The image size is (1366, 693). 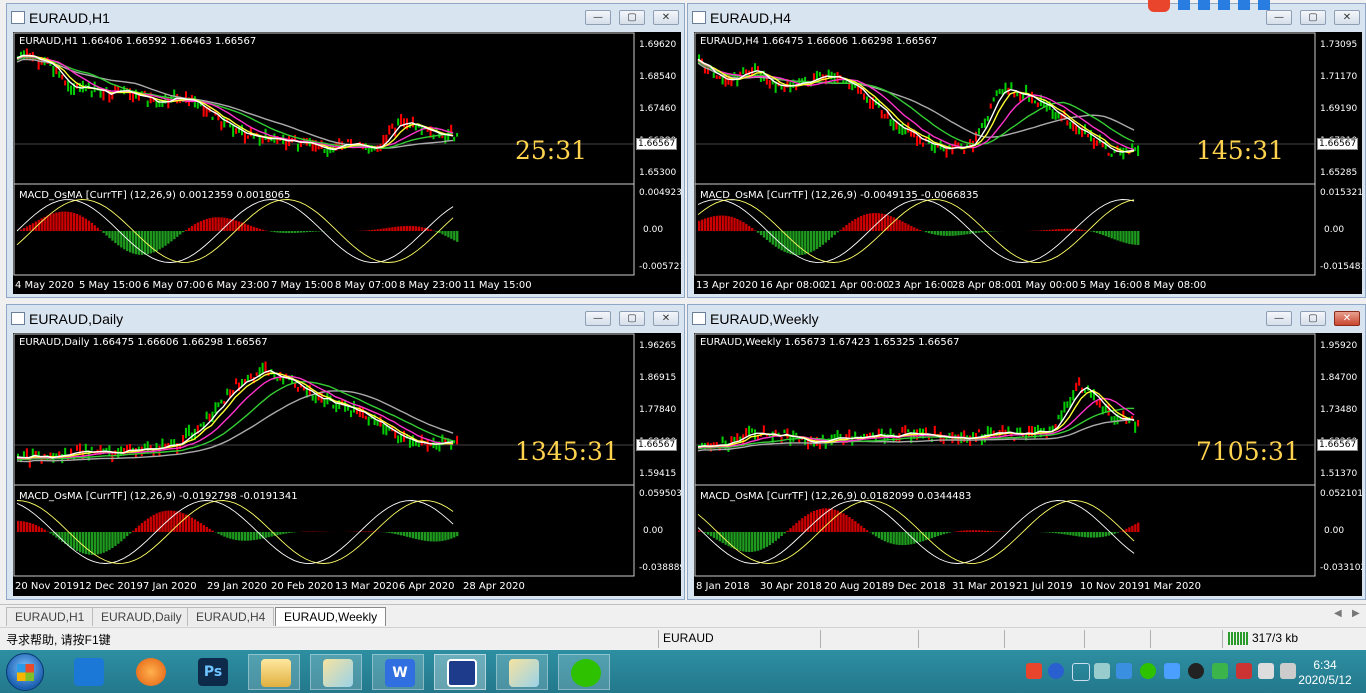 What do you see at coordinates (1102, 671) in the screenshot?
I see `network-tray-icon` at bounding box center [1102, 671].